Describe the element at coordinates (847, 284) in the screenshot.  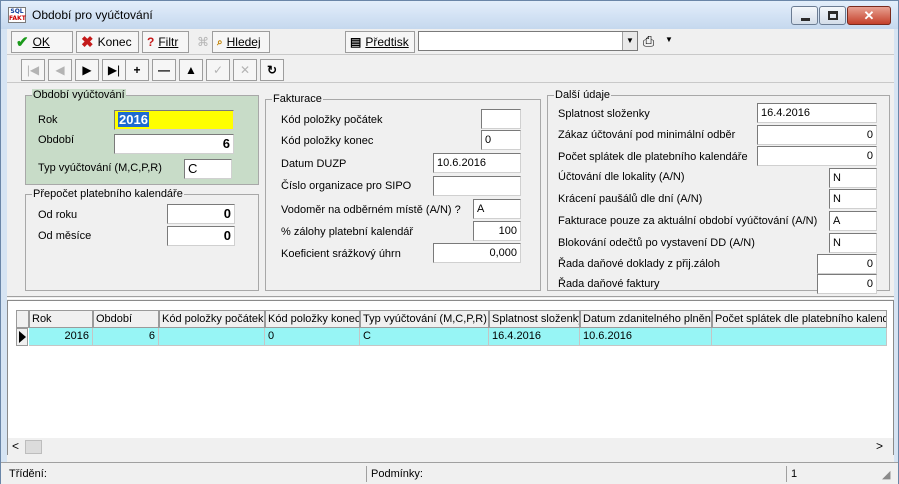
I see `rada-df-input: 0` at that location.